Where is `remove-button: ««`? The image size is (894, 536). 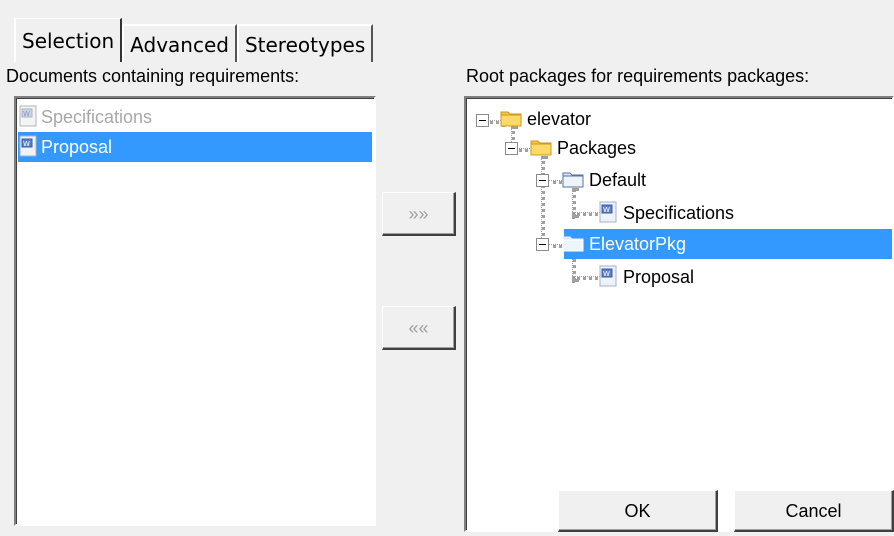 remove-button: «« is located at coordinates (419, 328).